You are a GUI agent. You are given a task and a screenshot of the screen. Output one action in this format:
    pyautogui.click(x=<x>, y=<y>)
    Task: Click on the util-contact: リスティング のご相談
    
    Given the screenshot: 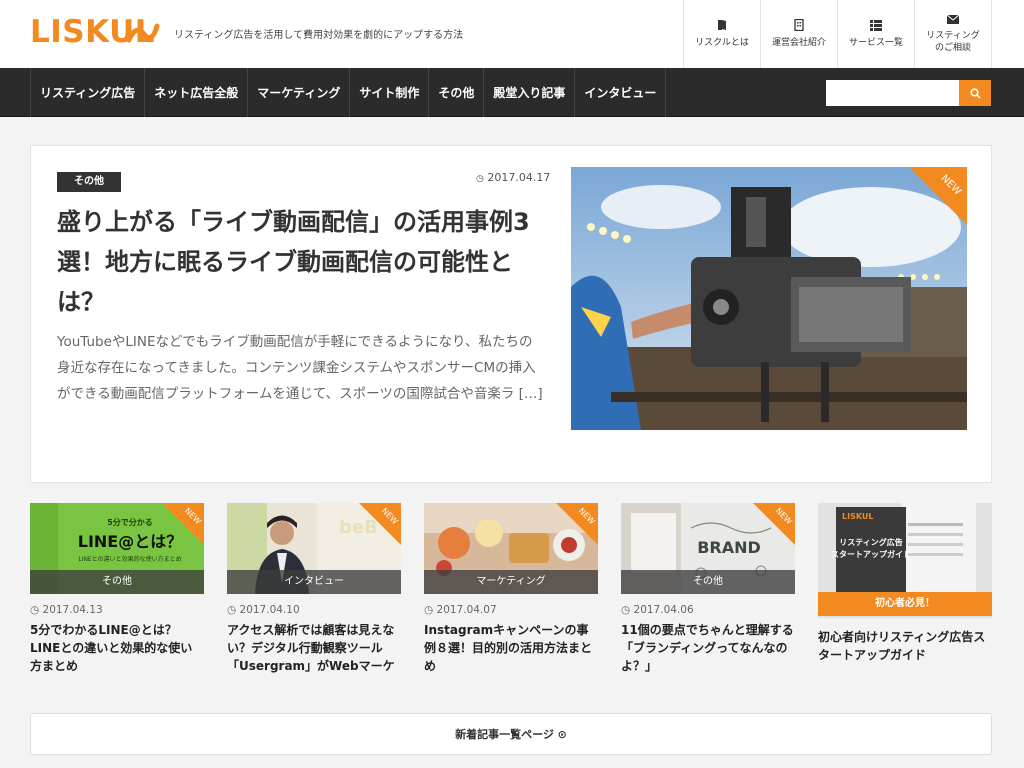 What is the action you would take?
    pyautogui.click(x=953, y=34)
    